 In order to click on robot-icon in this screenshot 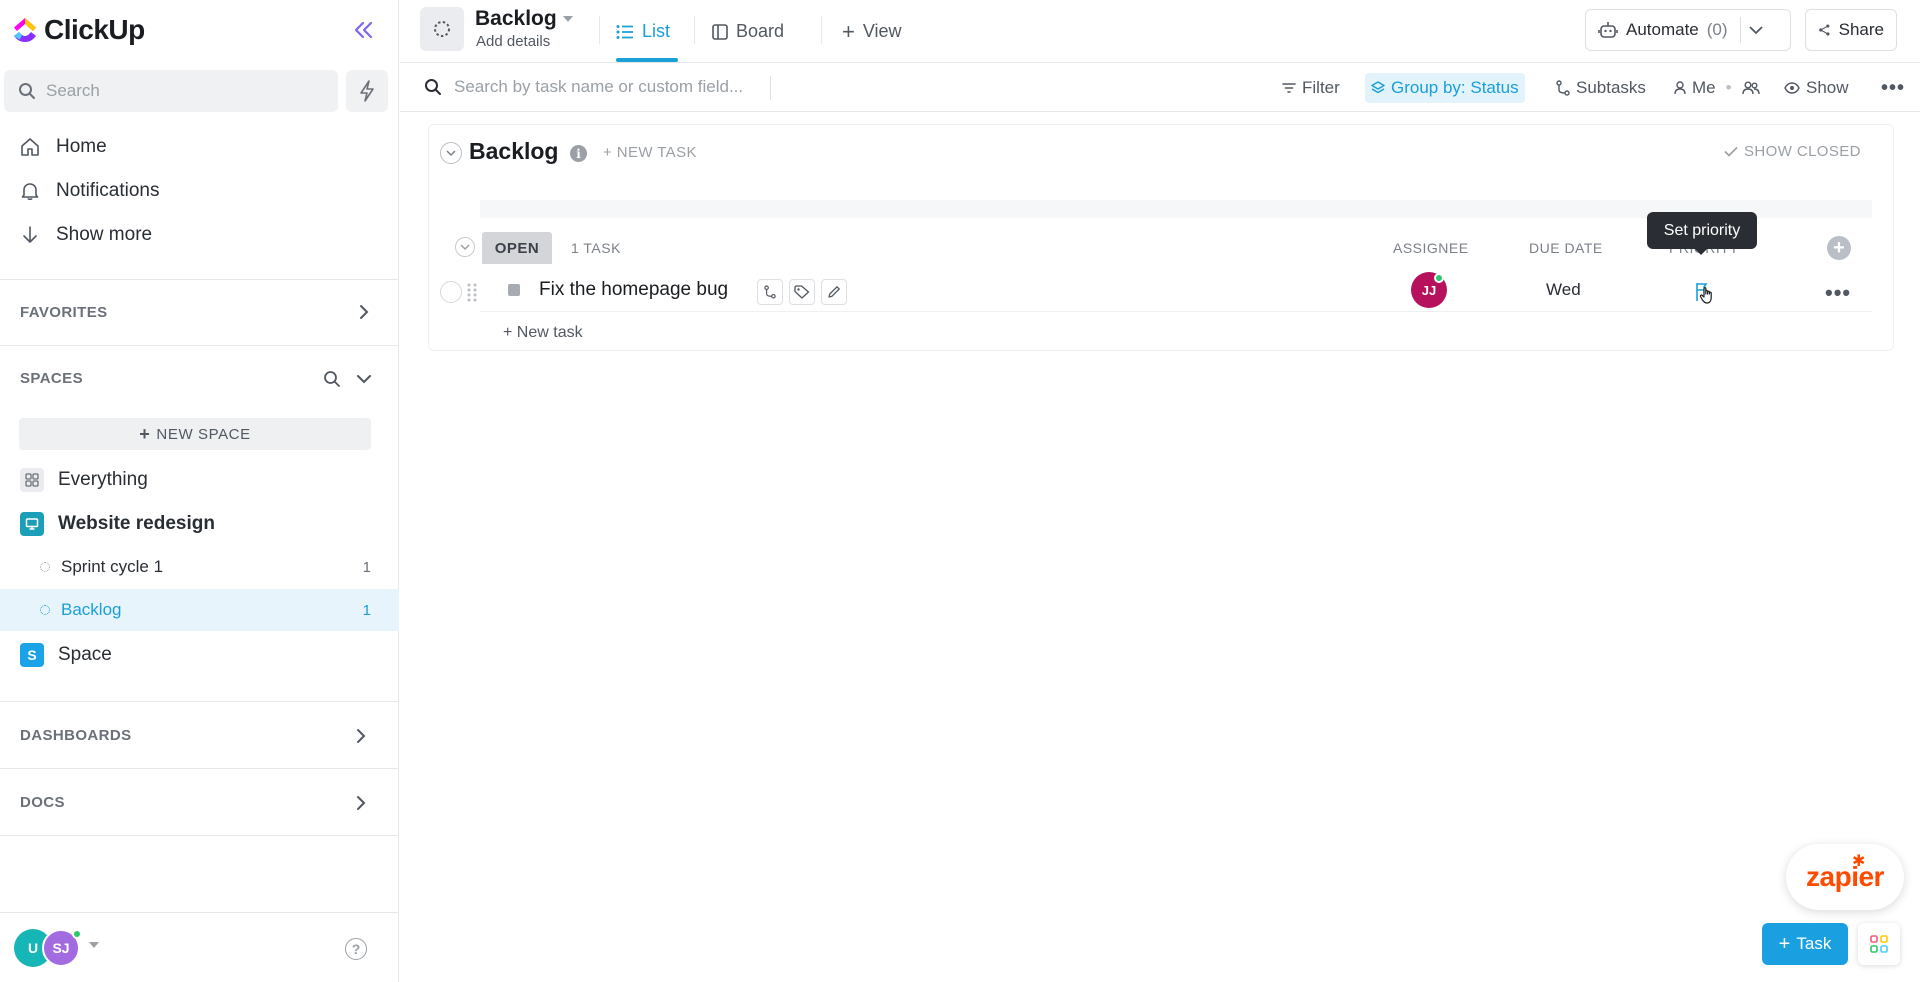, I will do `click(1608, 30)`.